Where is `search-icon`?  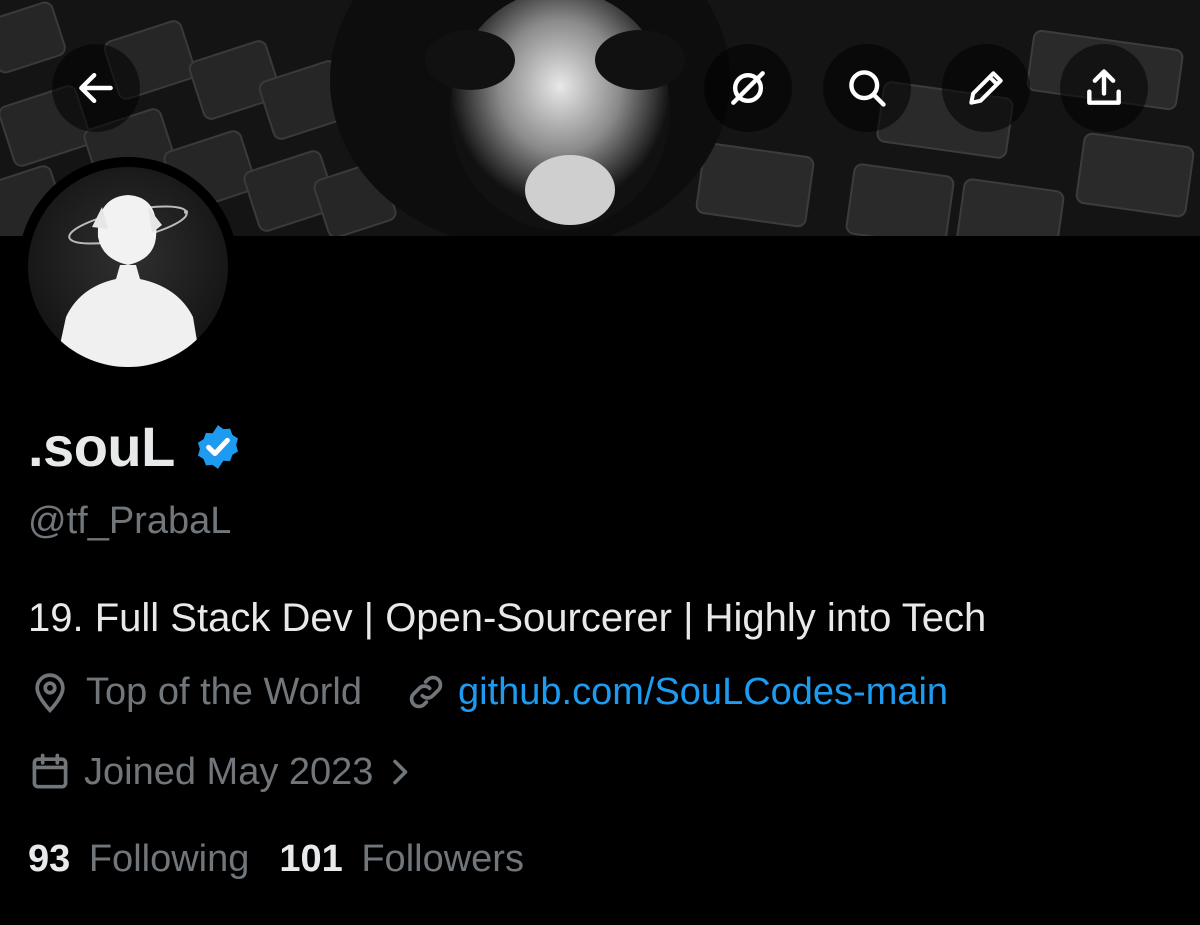 search-icon is located at coordinates (867, 88).